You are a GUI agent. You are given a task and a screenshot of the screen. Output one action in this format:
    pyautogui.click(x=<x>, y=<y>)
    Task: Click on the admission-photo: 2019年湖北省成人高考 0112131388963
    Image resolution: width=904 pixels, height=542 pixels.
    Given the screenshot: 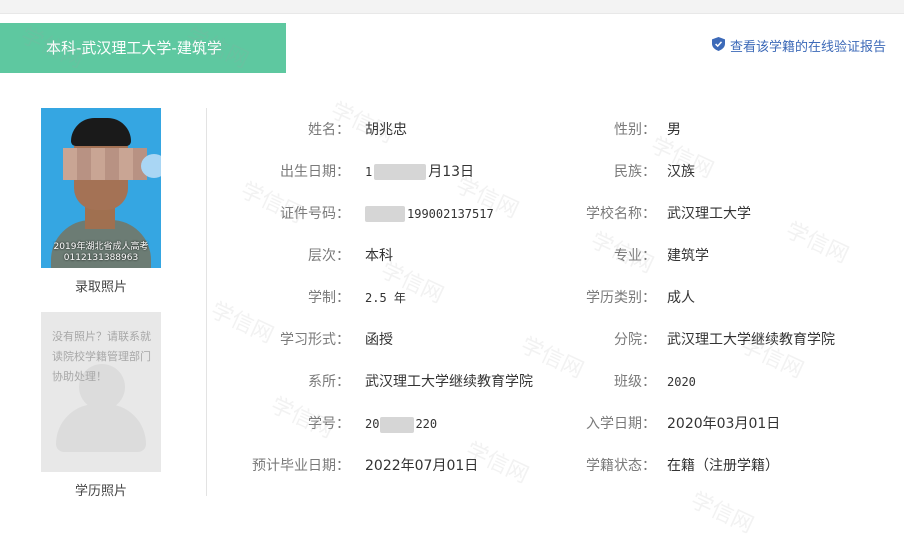 What is the action you would take?
    pyautogui.click(x=101, y=188)
    